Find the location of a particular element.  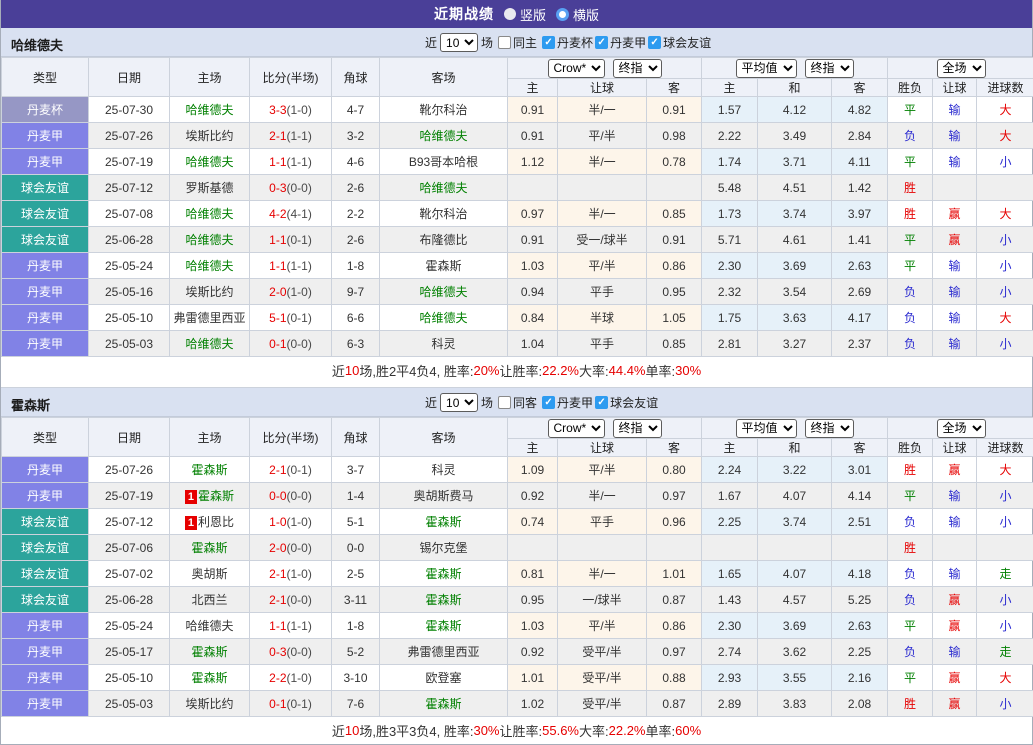

handicap-home-odds is located at coordinates (533, 548).